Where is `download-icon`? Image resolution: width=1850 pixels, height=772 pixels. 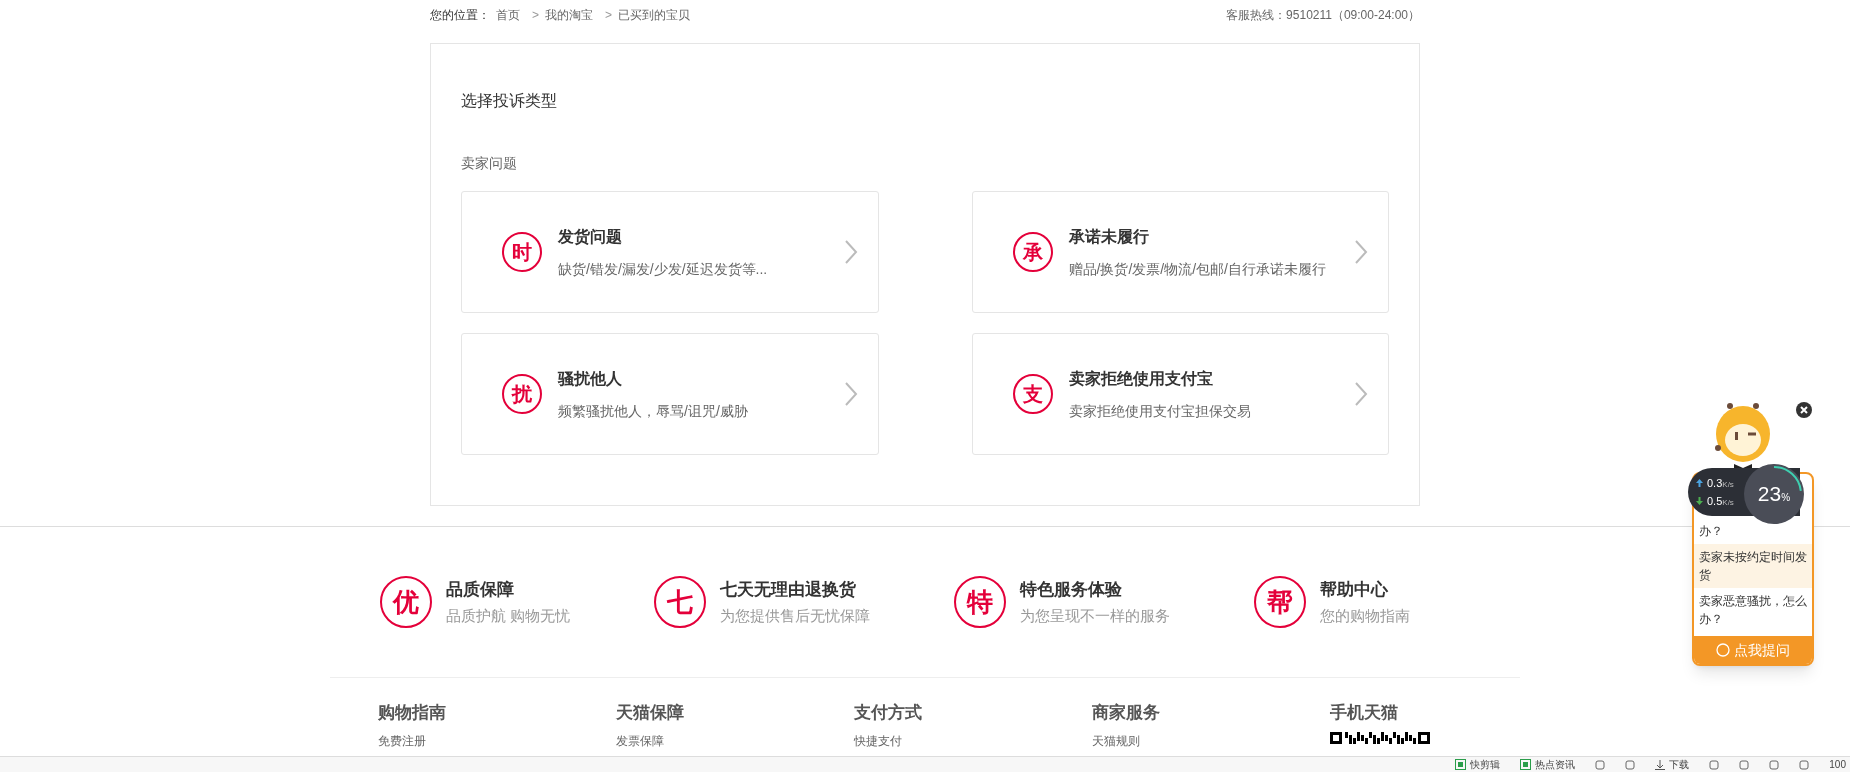 download-icon is located at coordinates (1660, 764).